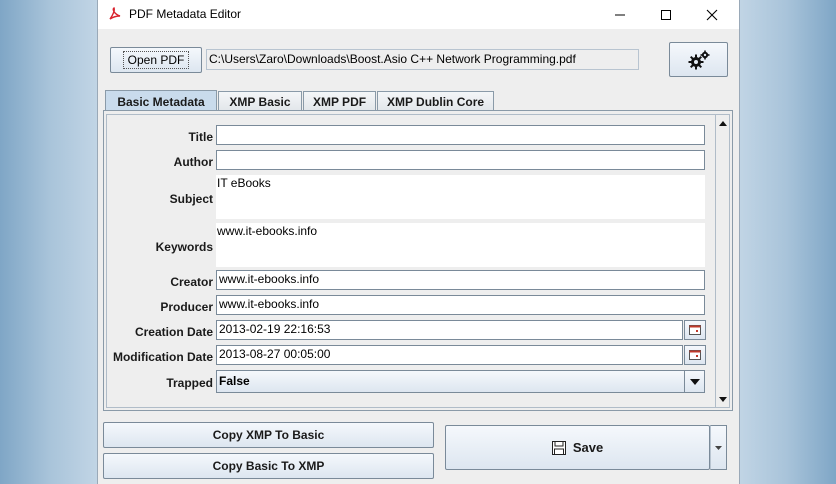  I want to click on modification-date-label: Modification Date, so click(162, 357).